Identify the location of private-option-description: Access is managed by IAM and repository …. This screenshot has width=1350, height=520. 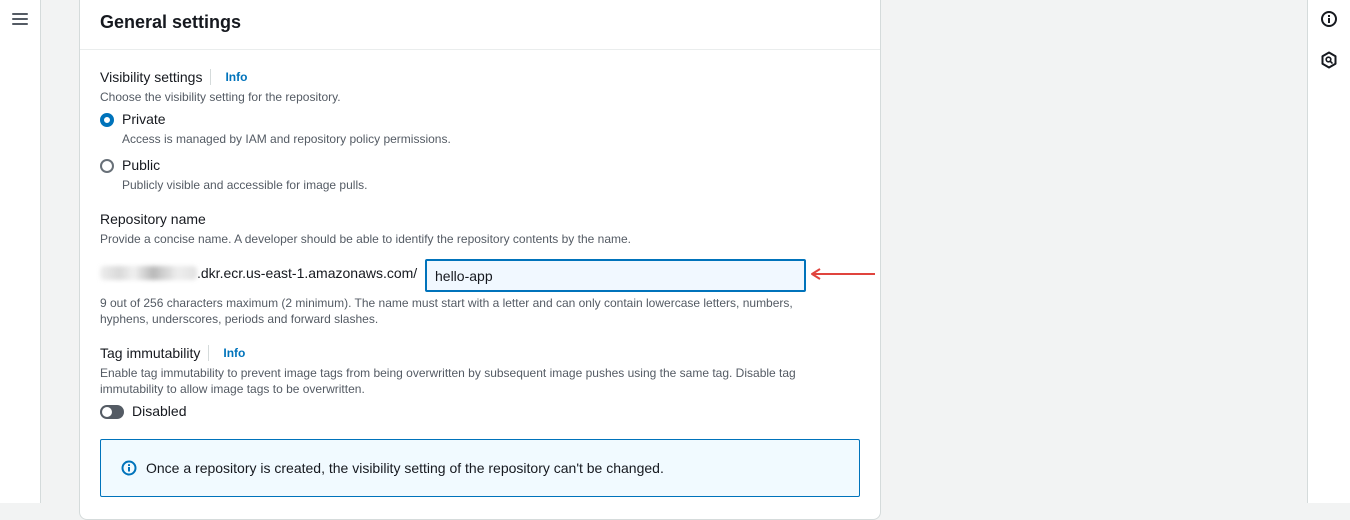
(286, 139).